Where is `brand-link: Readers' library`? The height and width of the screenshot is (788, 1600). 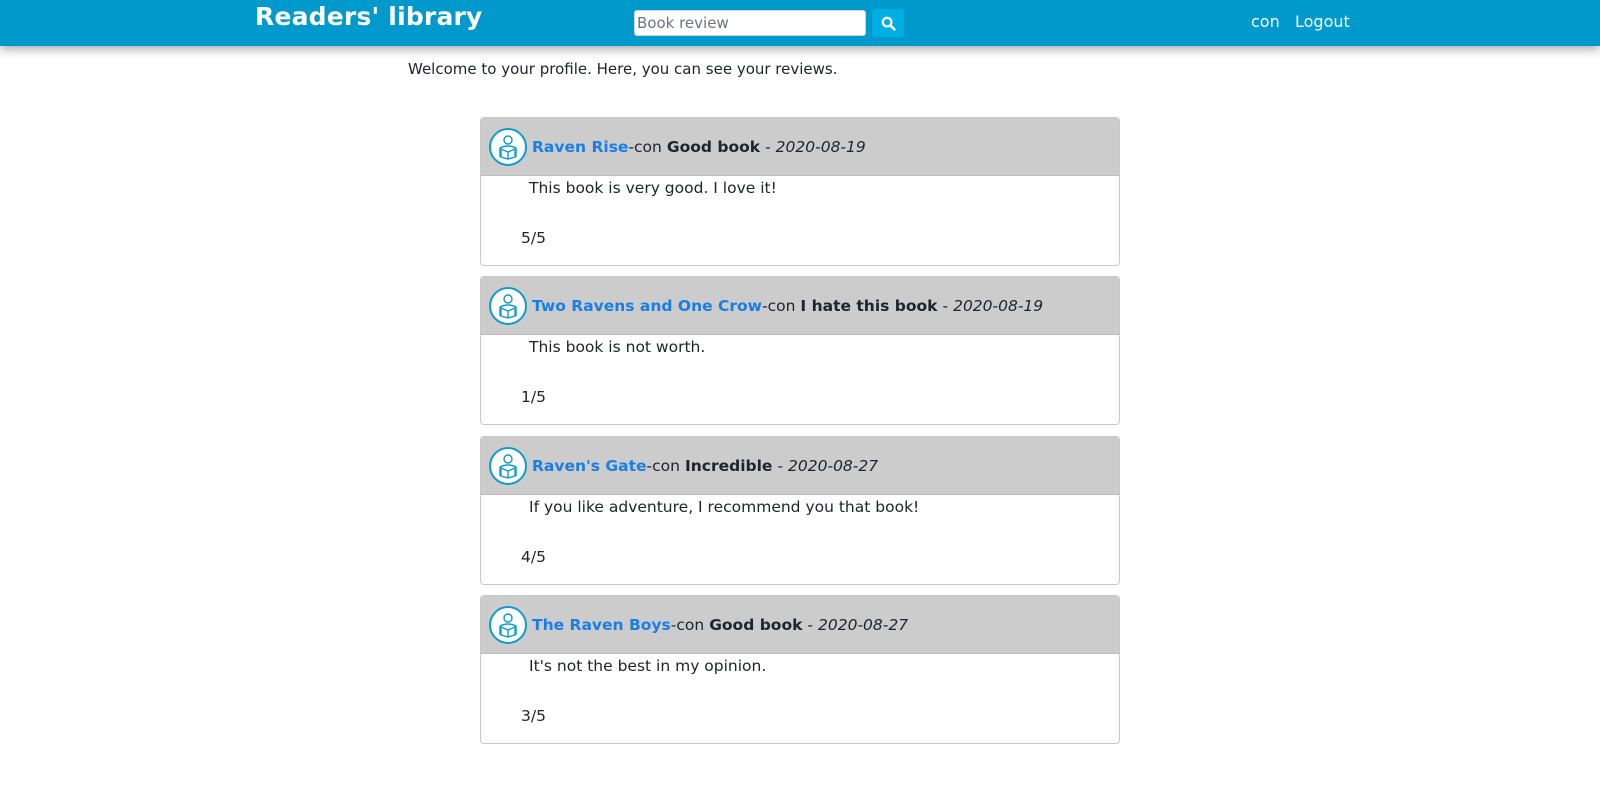 brand-link: Readers' library is located at coordinates (369, 16).